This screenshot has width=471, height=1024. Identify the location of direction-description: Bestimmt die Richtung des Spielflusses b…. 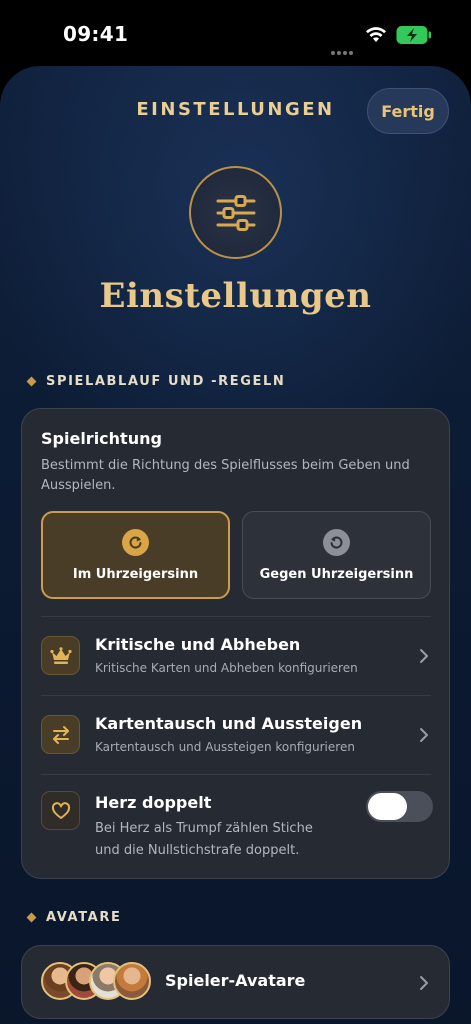
(225, 475).